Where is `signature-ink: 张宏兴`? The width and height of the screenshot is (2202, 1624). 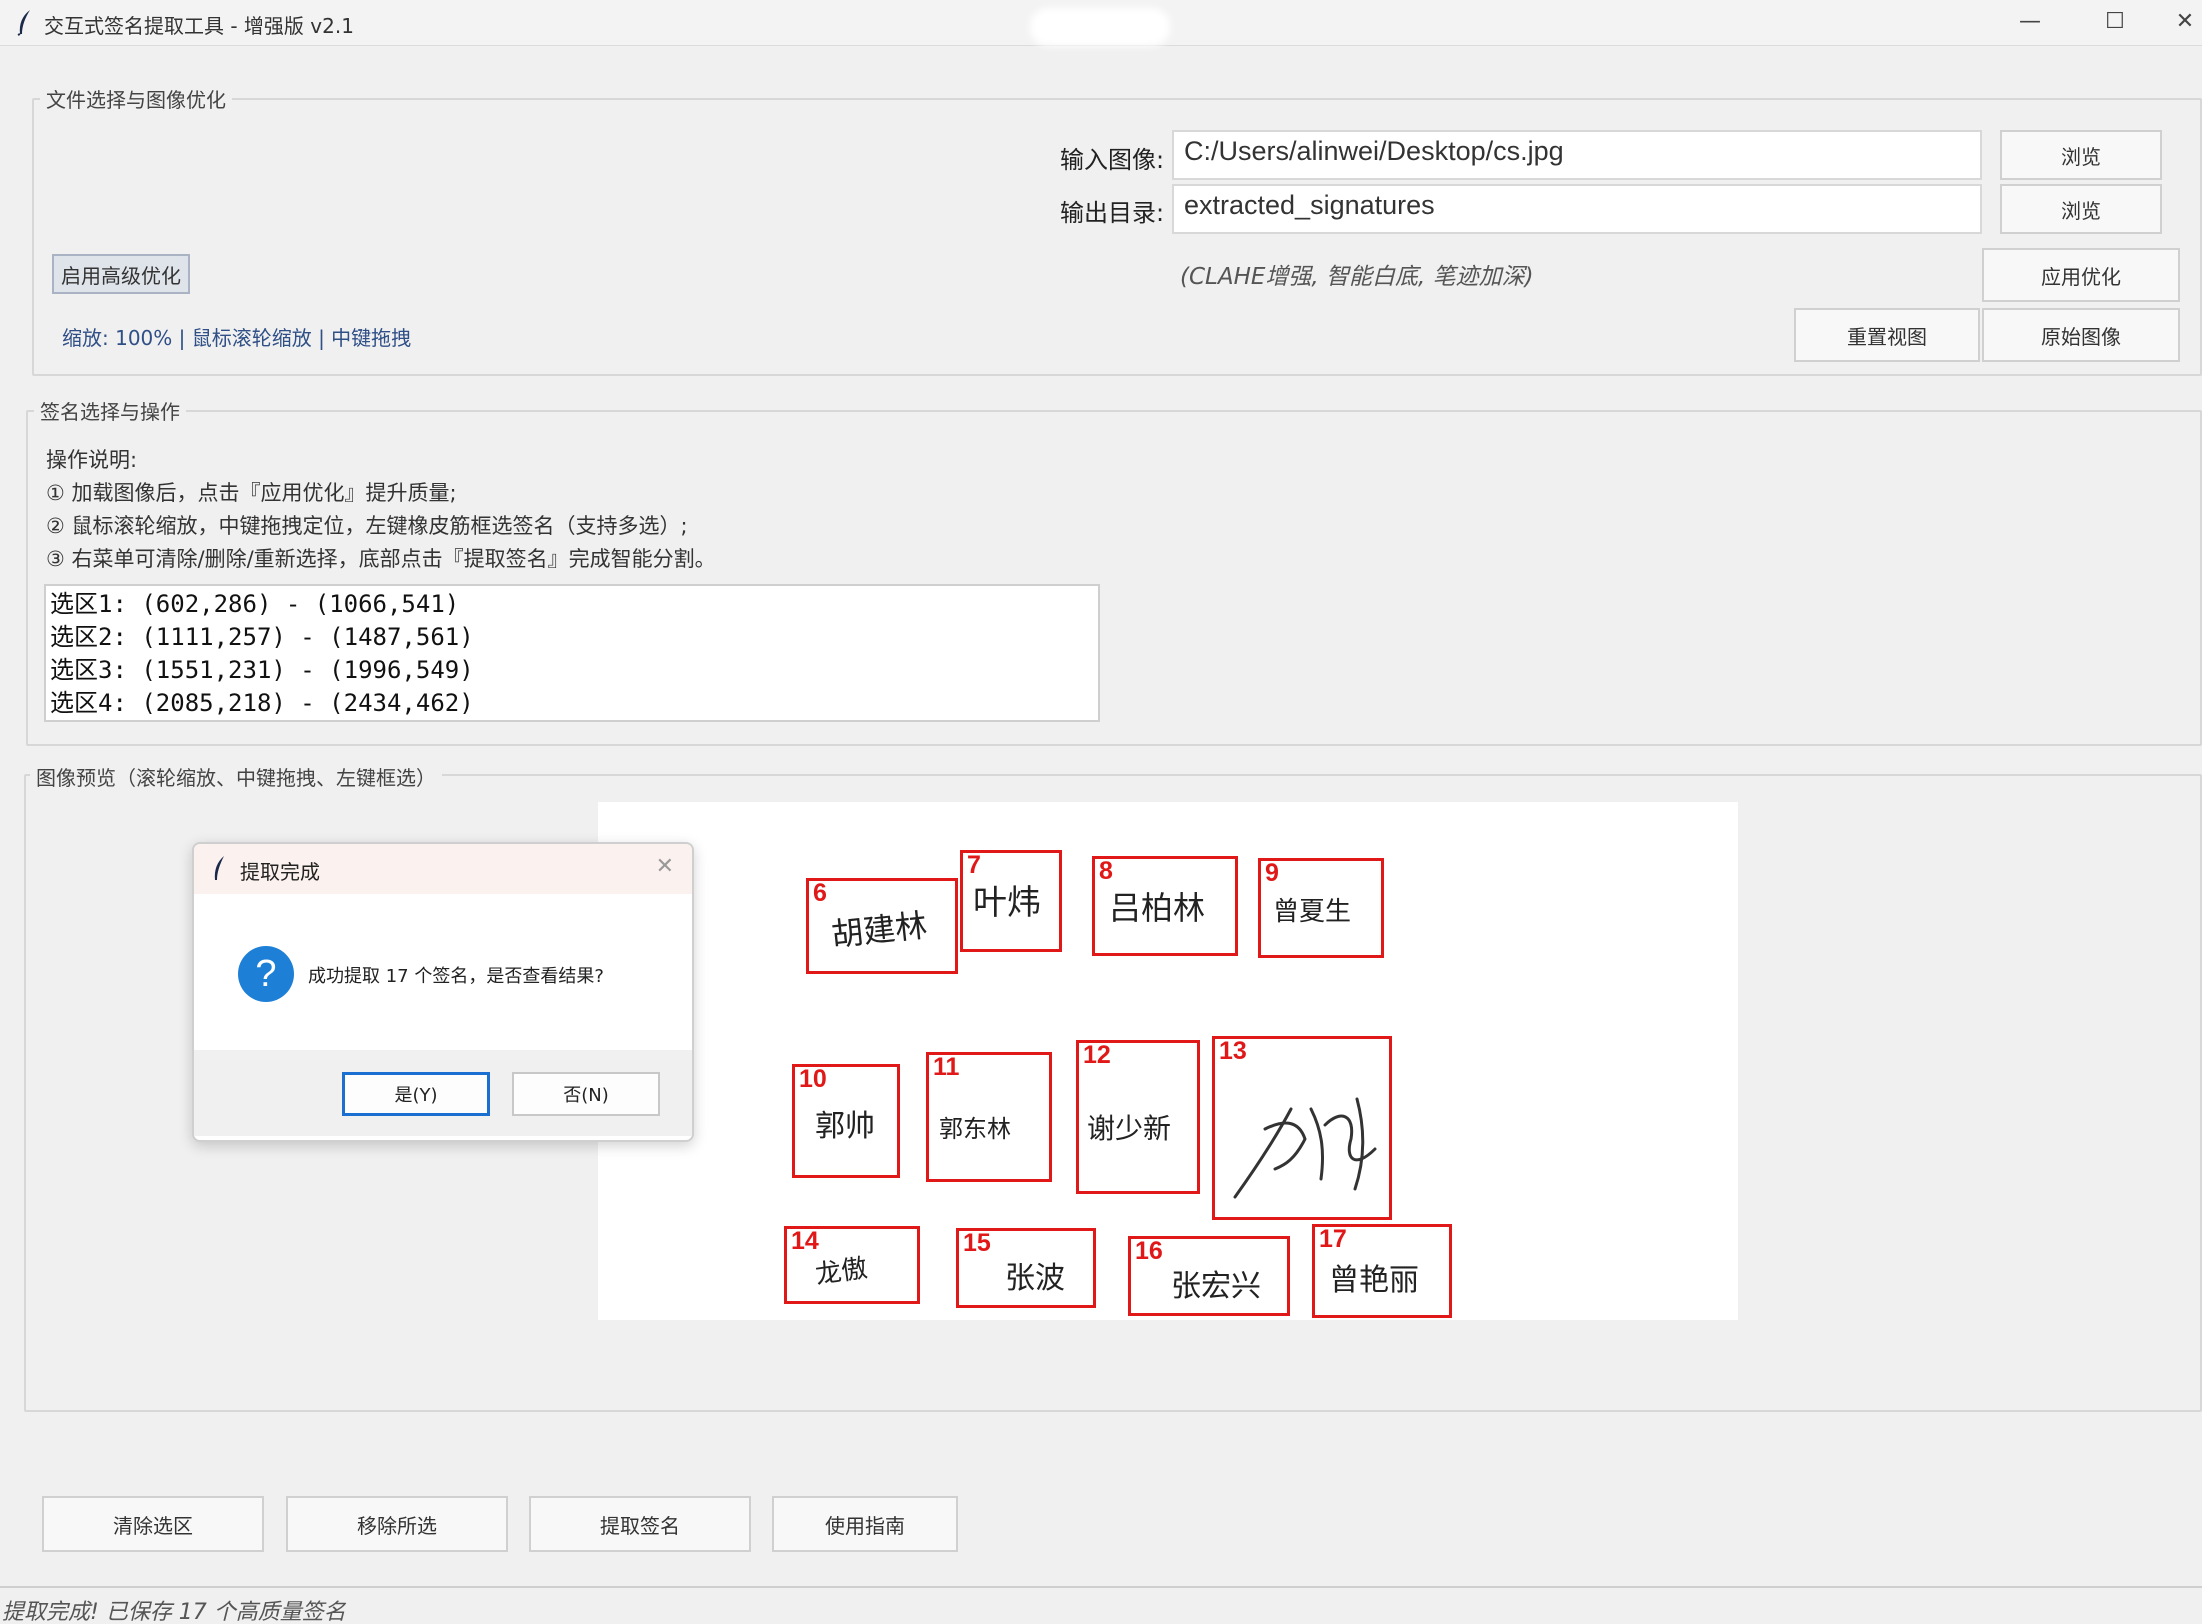
signature-ink: 张宏兴 is located at coordinates (1216, 1286).